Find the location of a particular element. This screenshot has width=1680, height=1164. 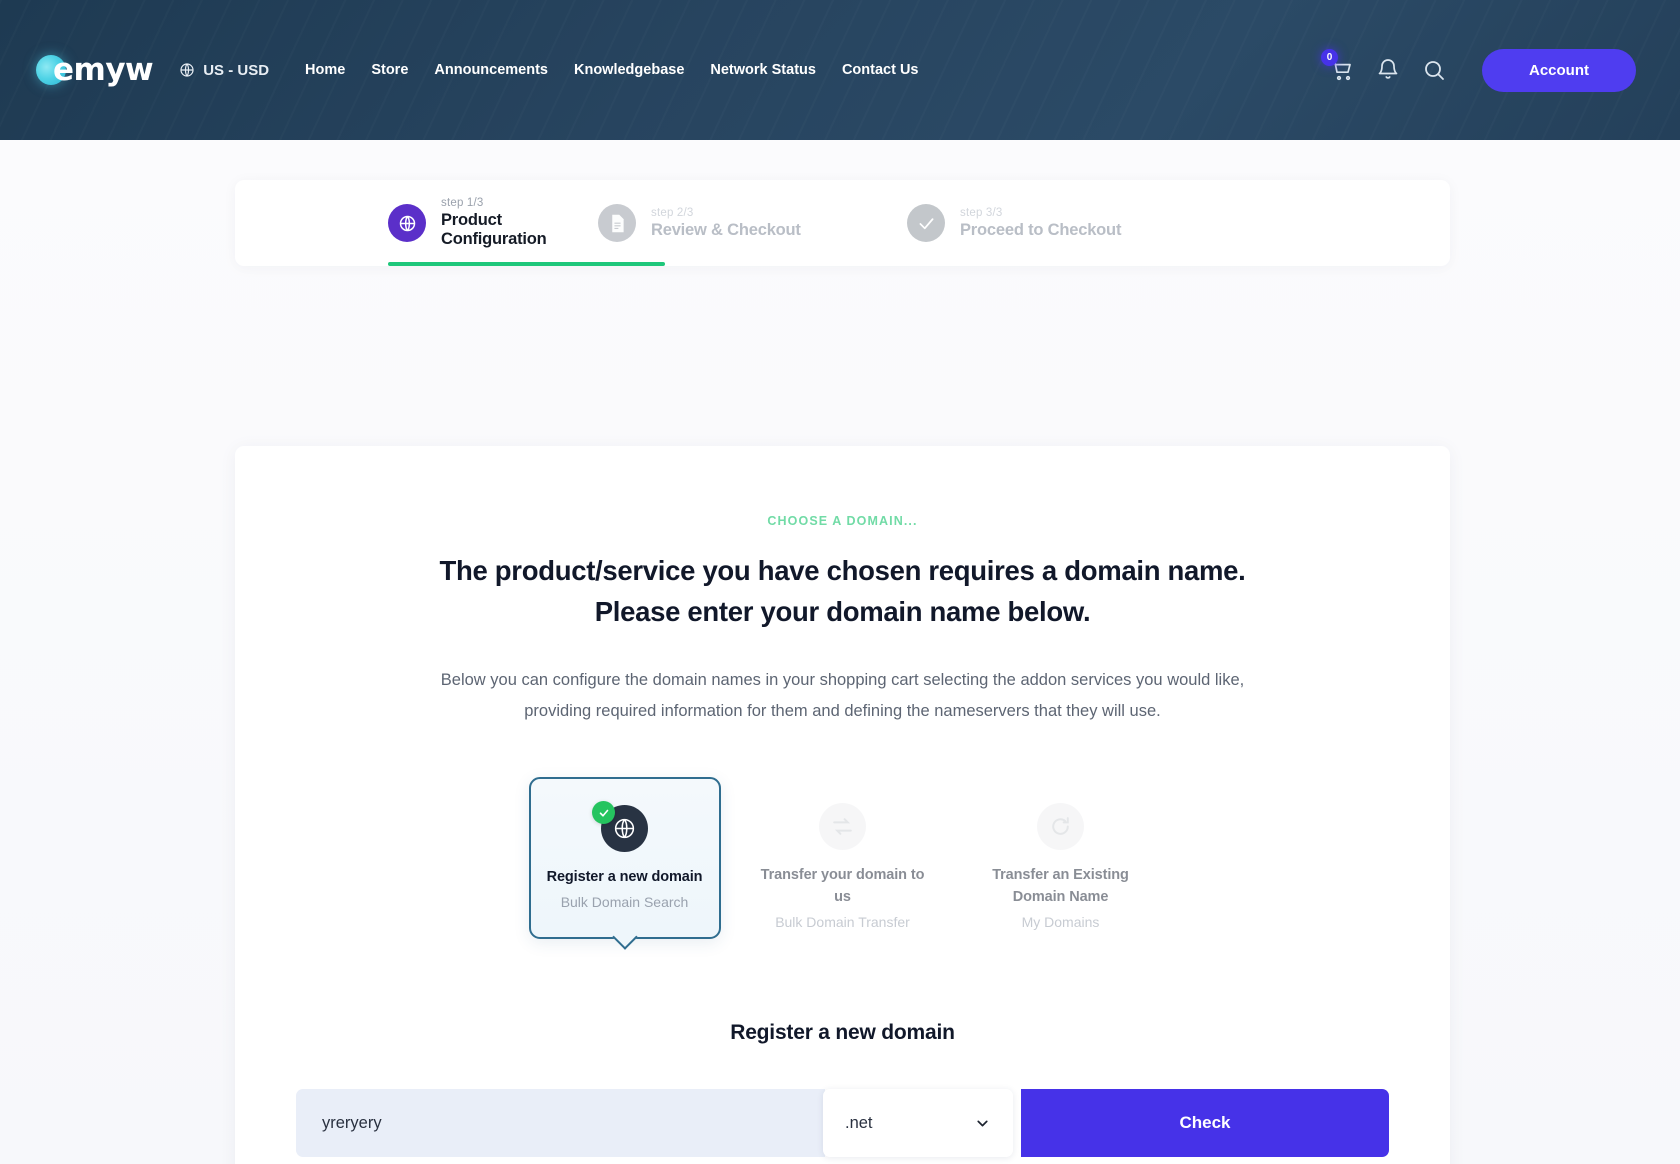

option-subtitle: Bulk Domain Search is located at coordinates (625, 902).